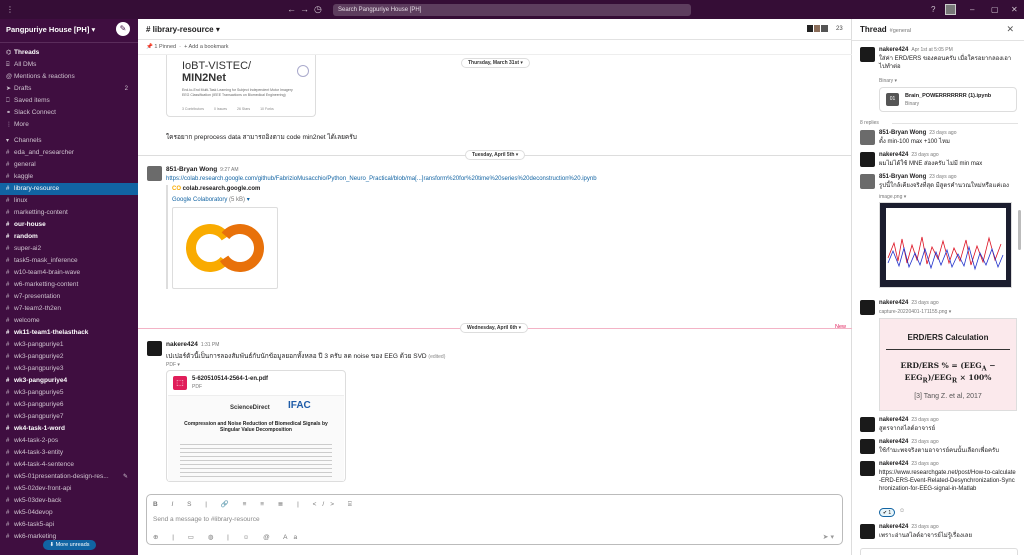  I want to click on file-meta: Binary ▾, so click(888, 81).